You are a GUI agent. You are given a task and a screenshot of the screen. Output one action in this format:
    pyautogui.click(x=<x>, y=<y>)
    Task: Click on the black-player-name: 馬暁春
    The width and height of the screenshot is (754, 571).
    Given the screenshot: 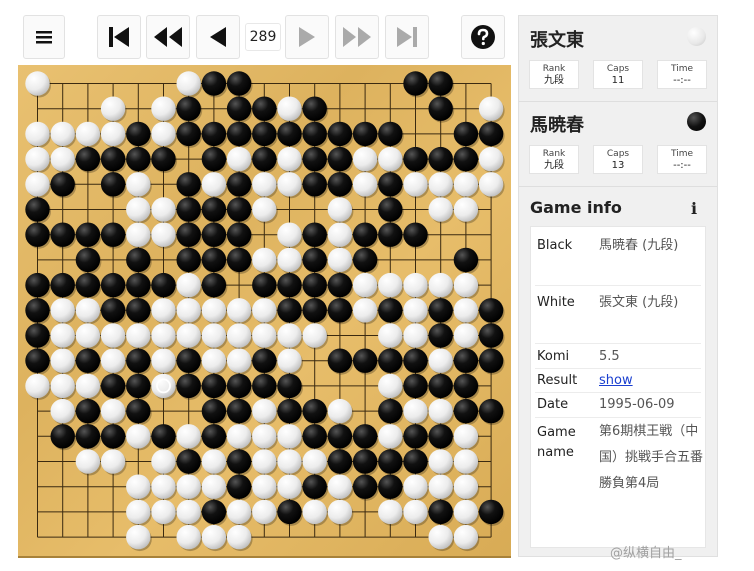 What is the action you would take?
    pyautogui.click(x=557, y=125)
    